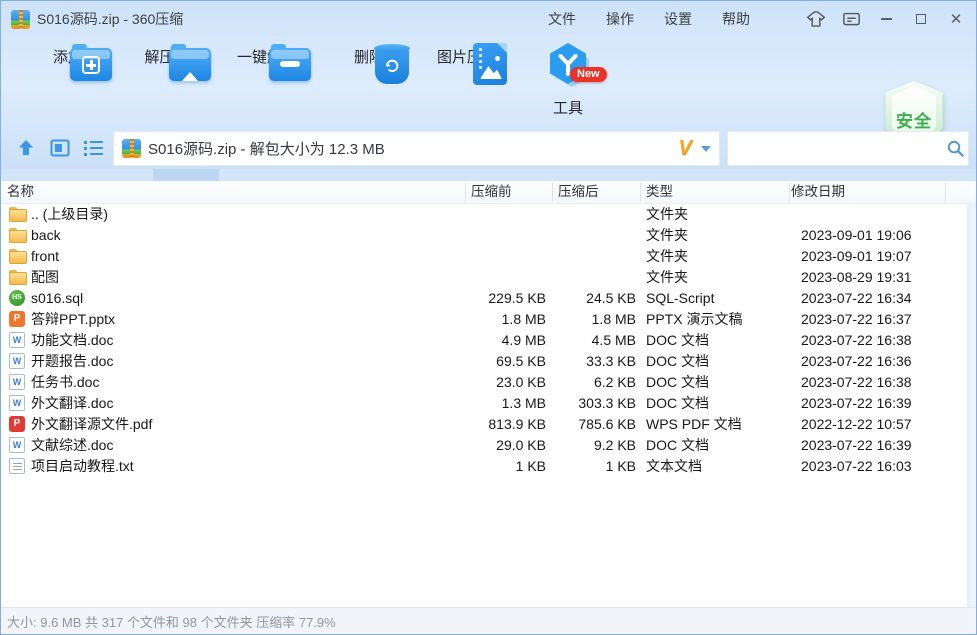 The width and height of the screenshot is (977, 635). I want to click on column-size-after: 压缩后, so click(578, 192).